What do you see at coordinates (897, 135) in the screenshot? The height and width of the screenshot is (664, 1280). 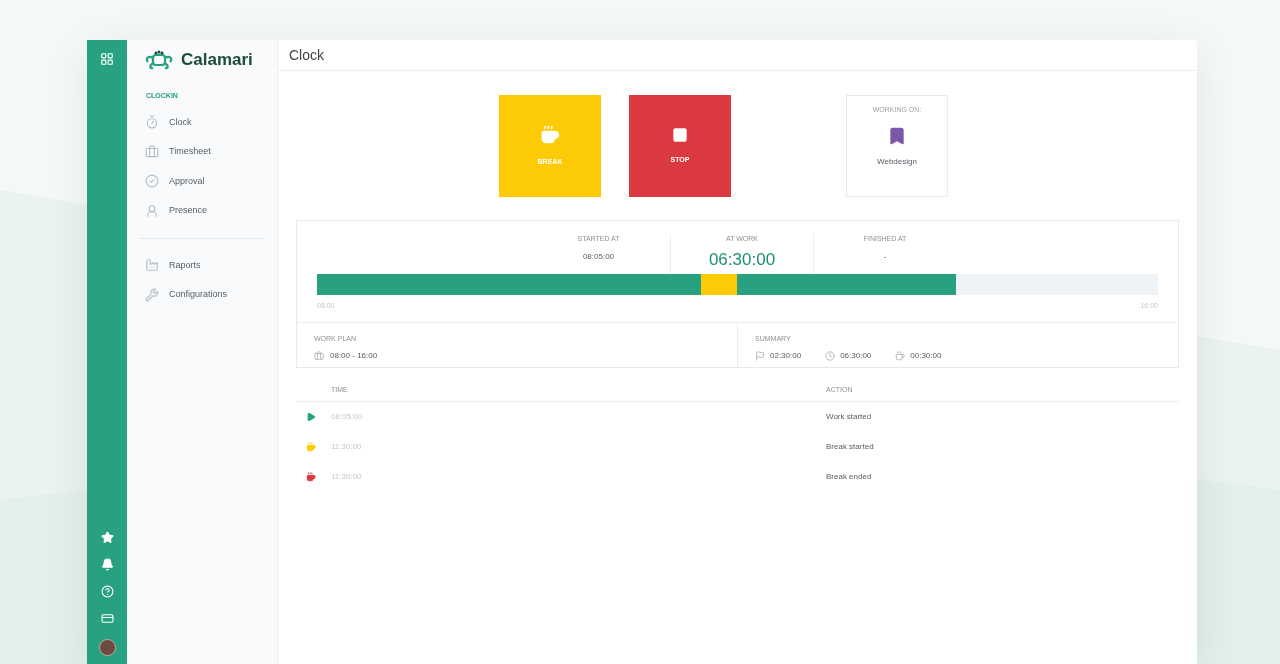 I see `bookmark-icon` at bounding box center [897, 135].